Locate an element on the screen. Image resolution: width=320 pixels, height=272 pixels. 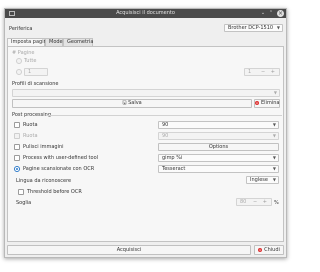
close-button: × Chiudi is located at coordinates (269, 250).